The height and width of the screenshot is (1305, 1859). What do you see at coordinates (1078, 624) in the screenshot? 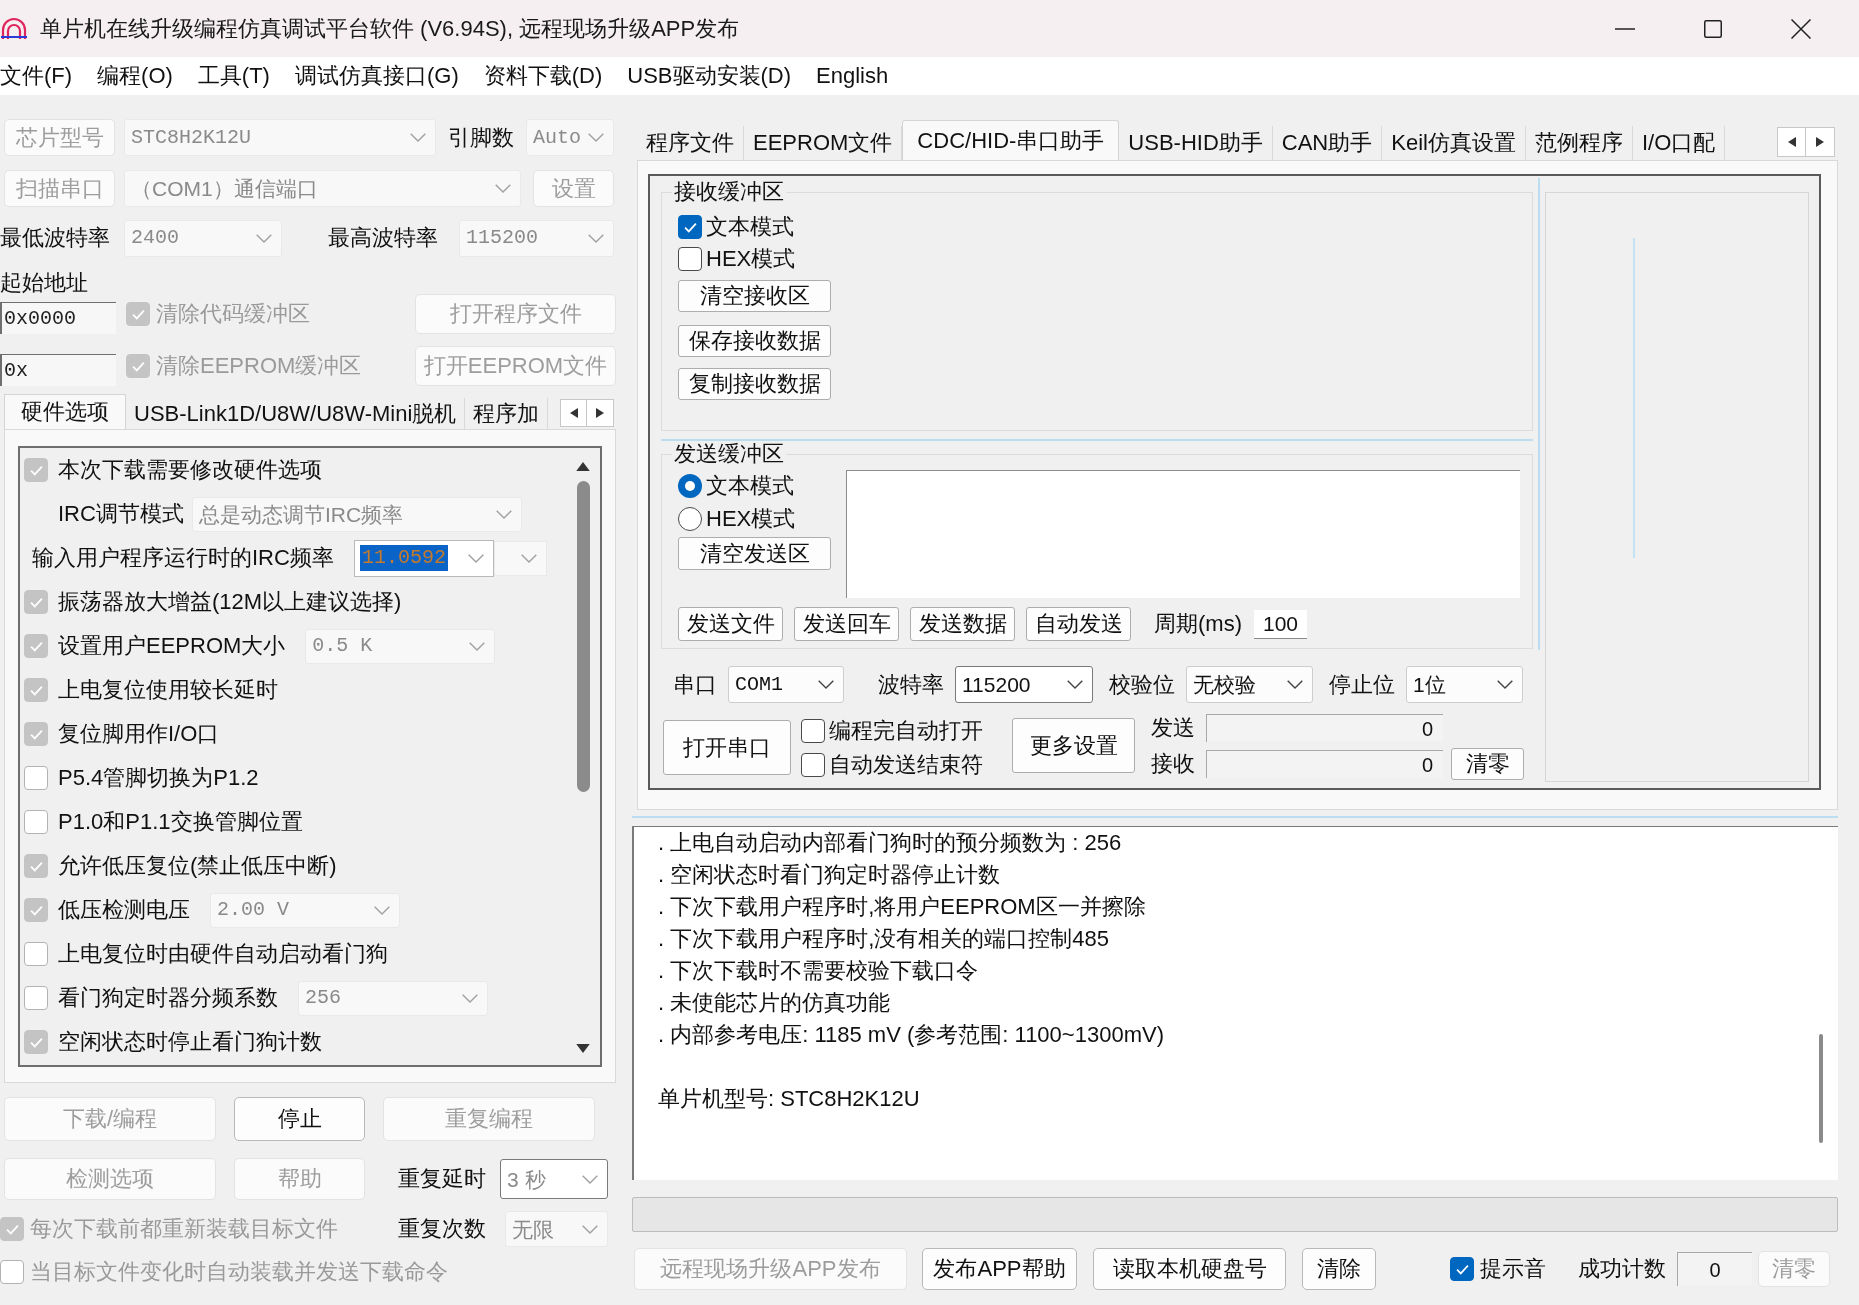
I see `send-action-button: 自动发送` at bounding box center [1078, 624].